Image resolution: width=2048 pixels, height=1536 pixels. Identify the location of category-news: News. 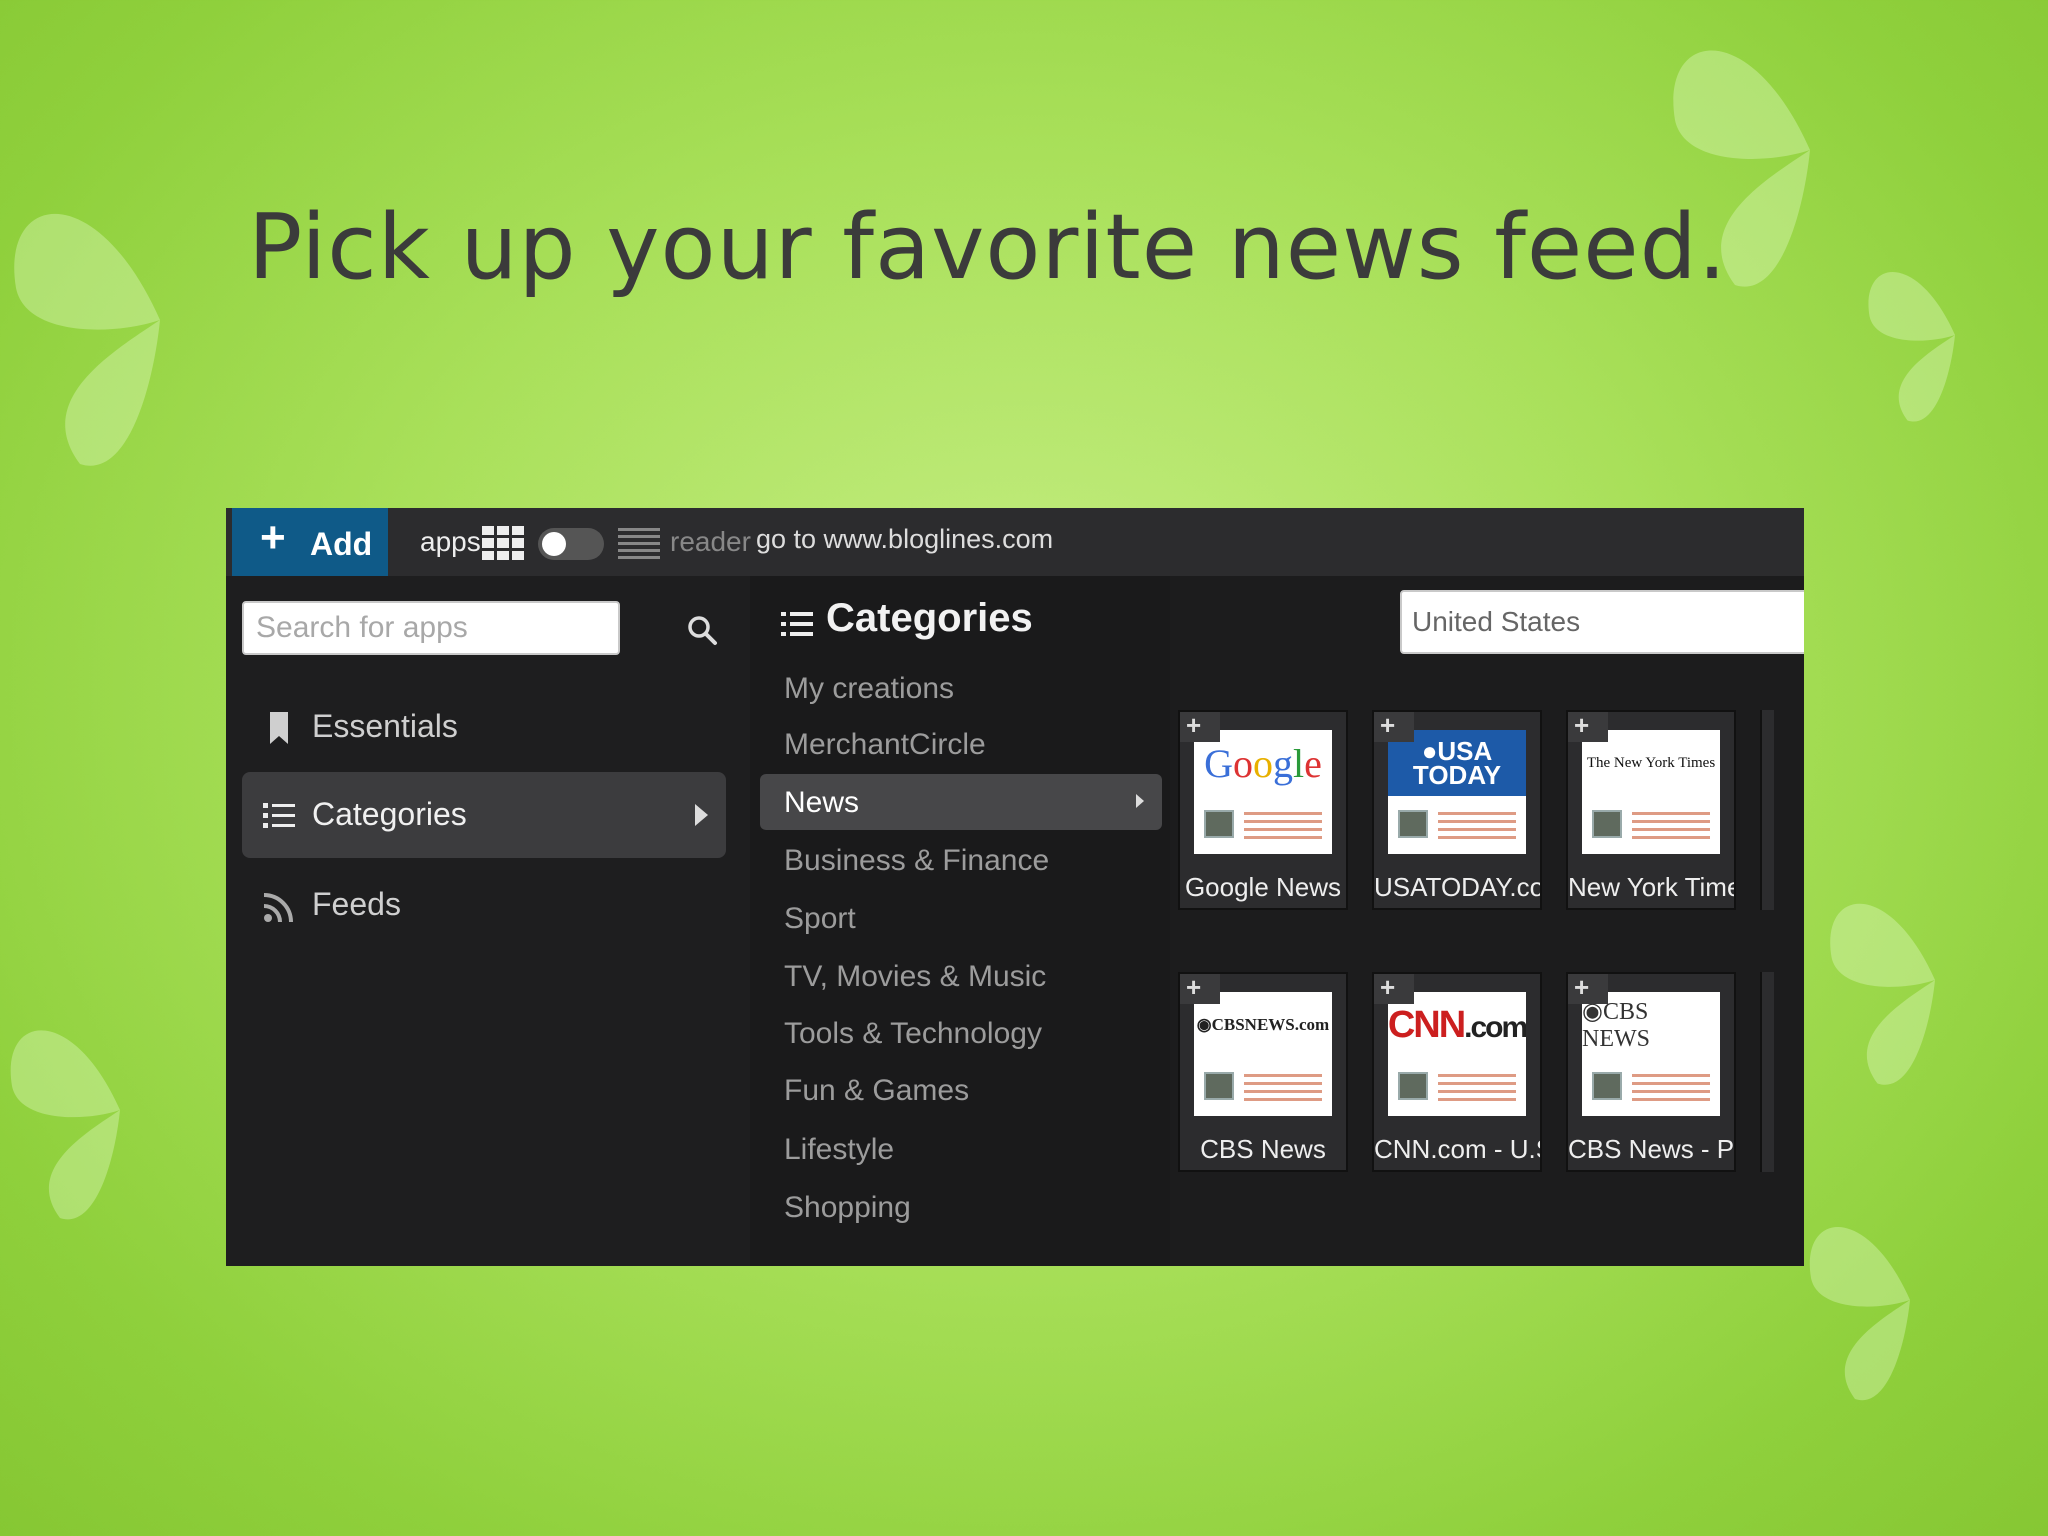
(961, 802).